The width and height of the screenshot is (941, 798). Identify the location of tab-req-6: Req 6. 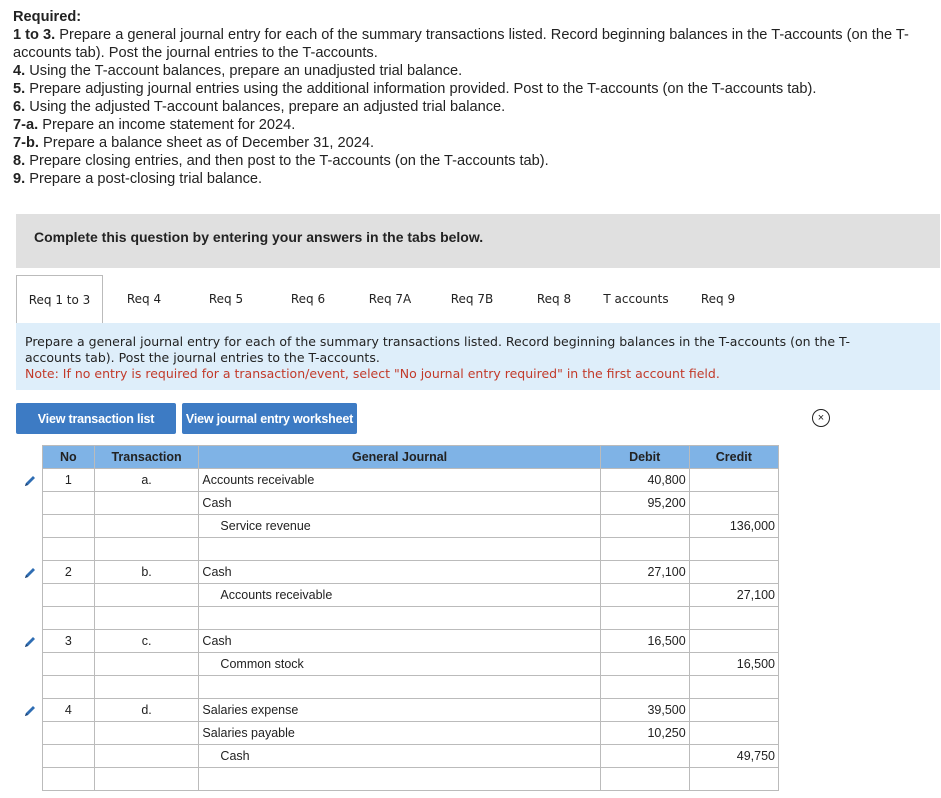
(308, 298).